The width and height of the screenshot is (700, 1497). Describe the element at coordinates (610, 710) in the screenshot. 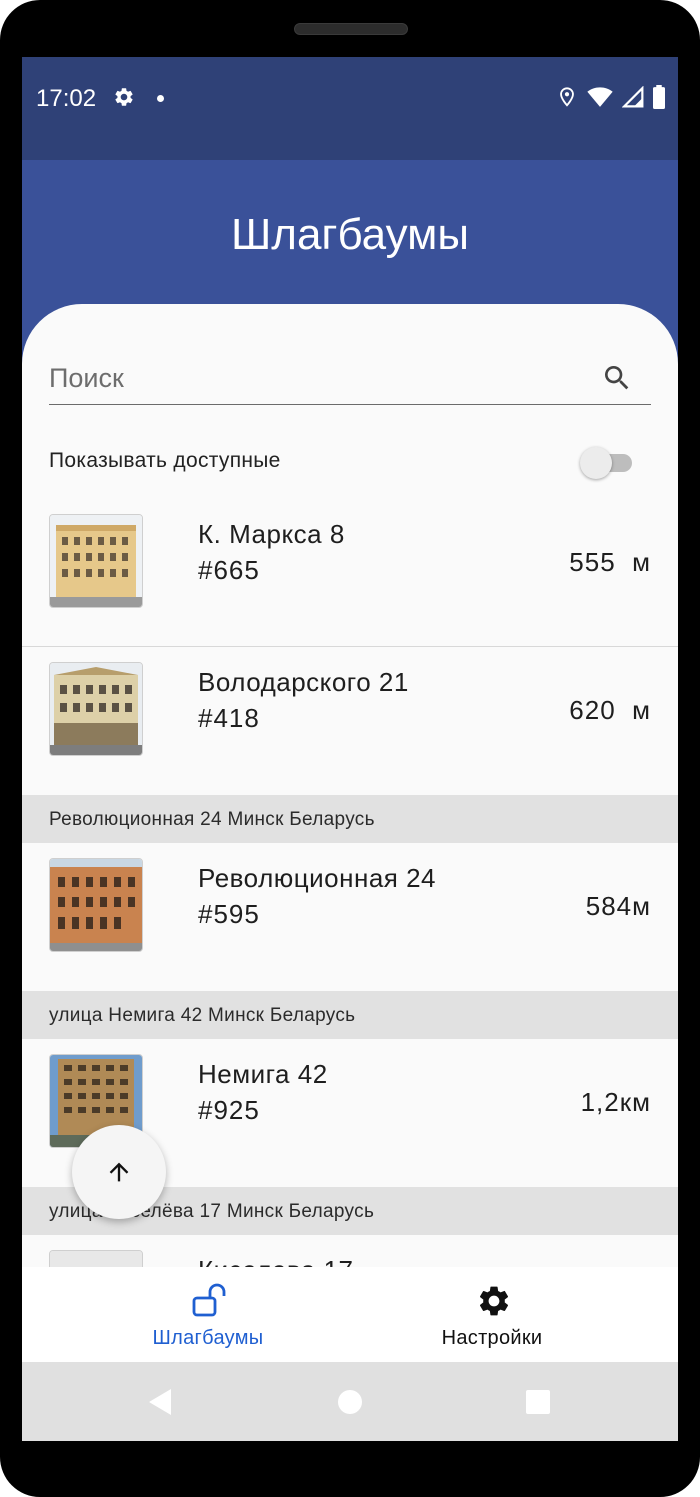

I see `item-distance: 620 м` at that location.